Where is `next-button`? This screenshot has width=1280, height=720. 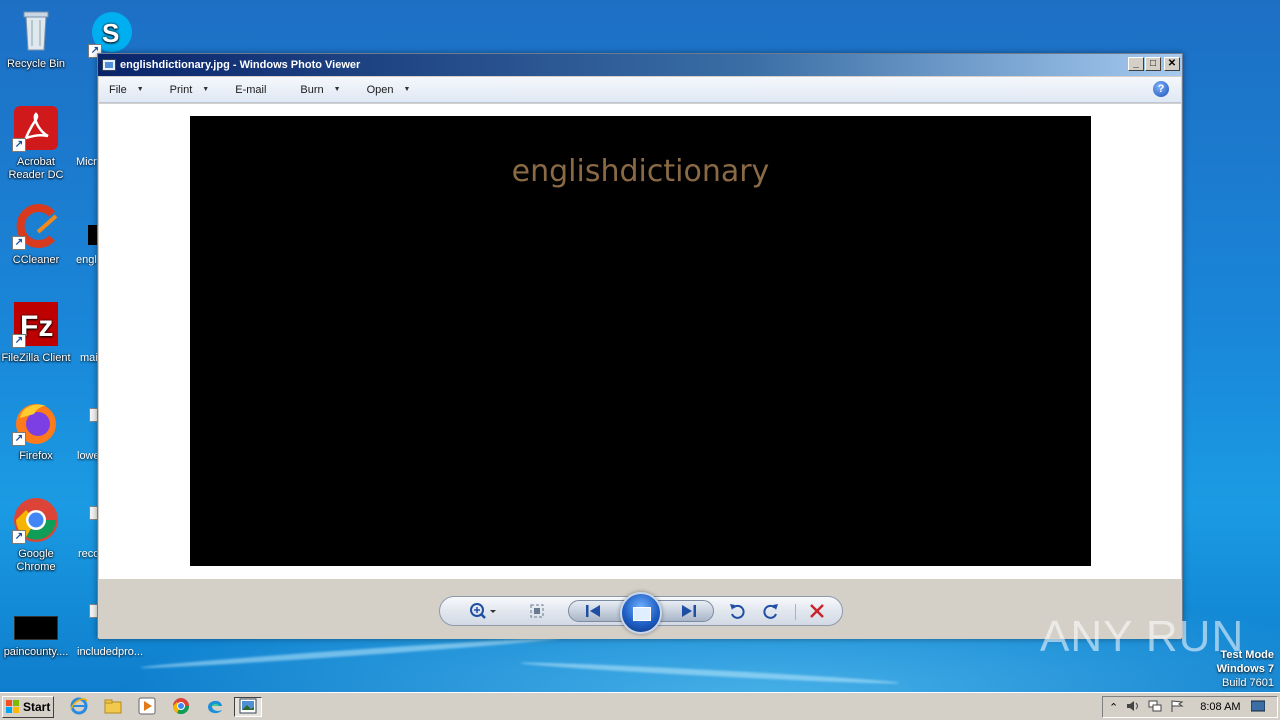 next-button is located at coordinates (689, 613).